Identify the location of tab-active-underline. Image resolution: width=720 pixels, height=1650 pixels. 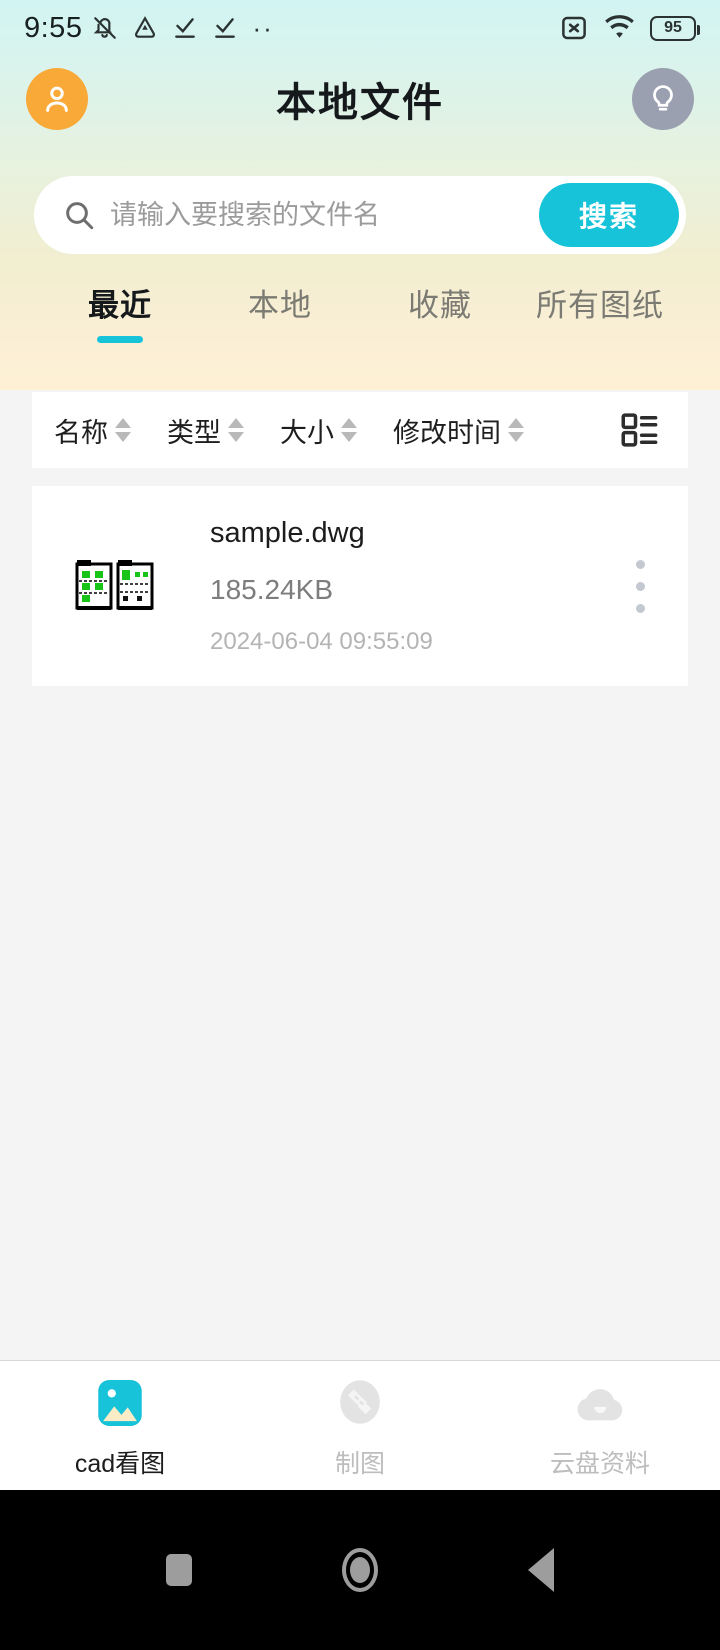
(120, 339).